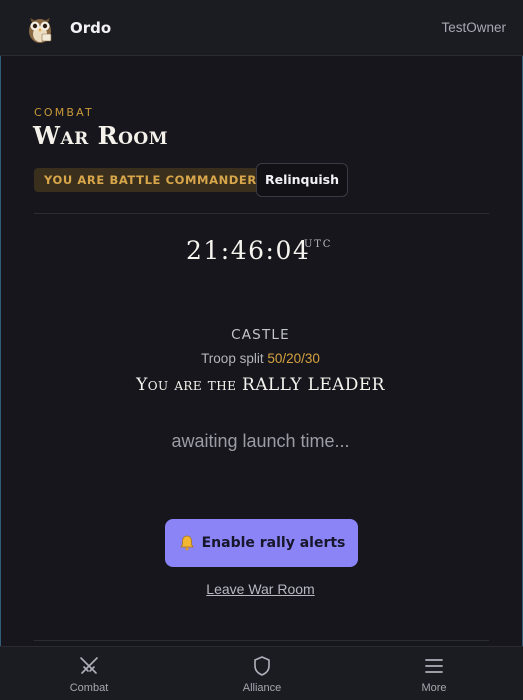 The height and width of the screenshot is (700, 523). What do you see at coordinates (260, 385) in the screenshot?
I see `rally-role: You are the RALLY LEADER` at bounding box center [260, 385].